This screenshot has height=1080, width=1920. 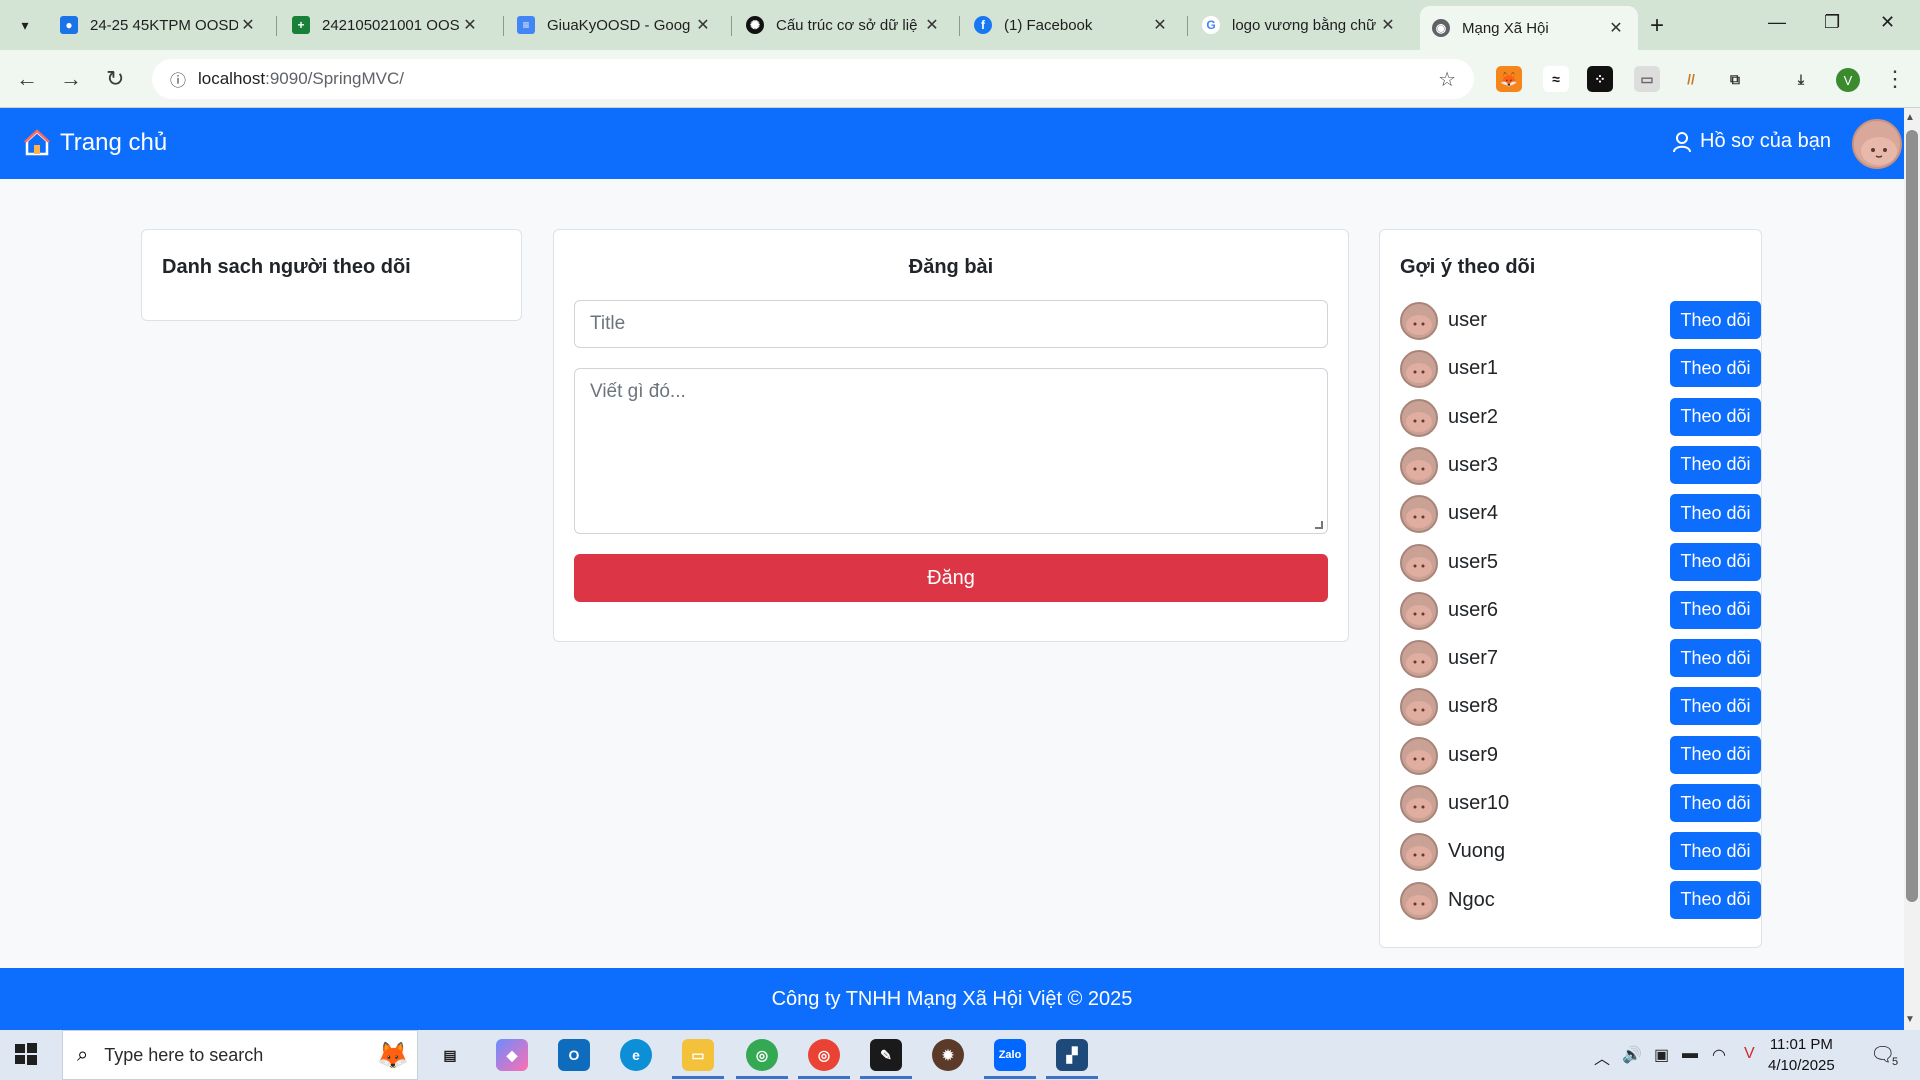 I want to click on suggestion-username: user7, so click(x=1473, y=658).